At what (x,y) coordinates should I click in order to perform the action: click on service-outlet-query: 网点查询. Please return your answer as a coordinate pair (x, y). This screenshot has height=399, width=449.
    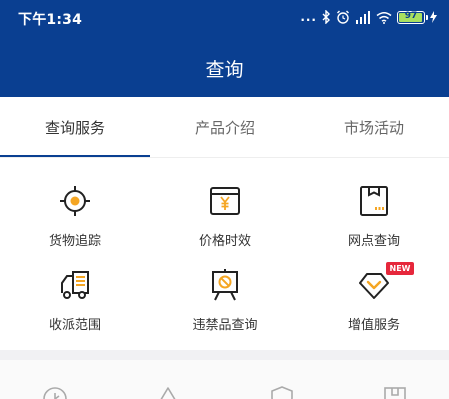
    Looking at the image, I should click on (374, 219).